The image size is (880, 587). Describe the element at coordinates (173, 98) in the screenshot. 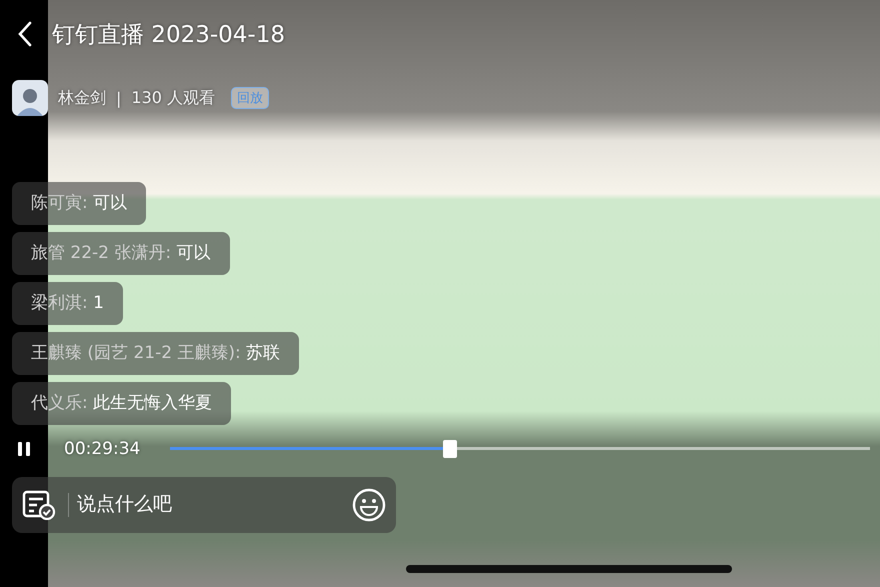

I see `viewer-count: 130 人观看` at that location.